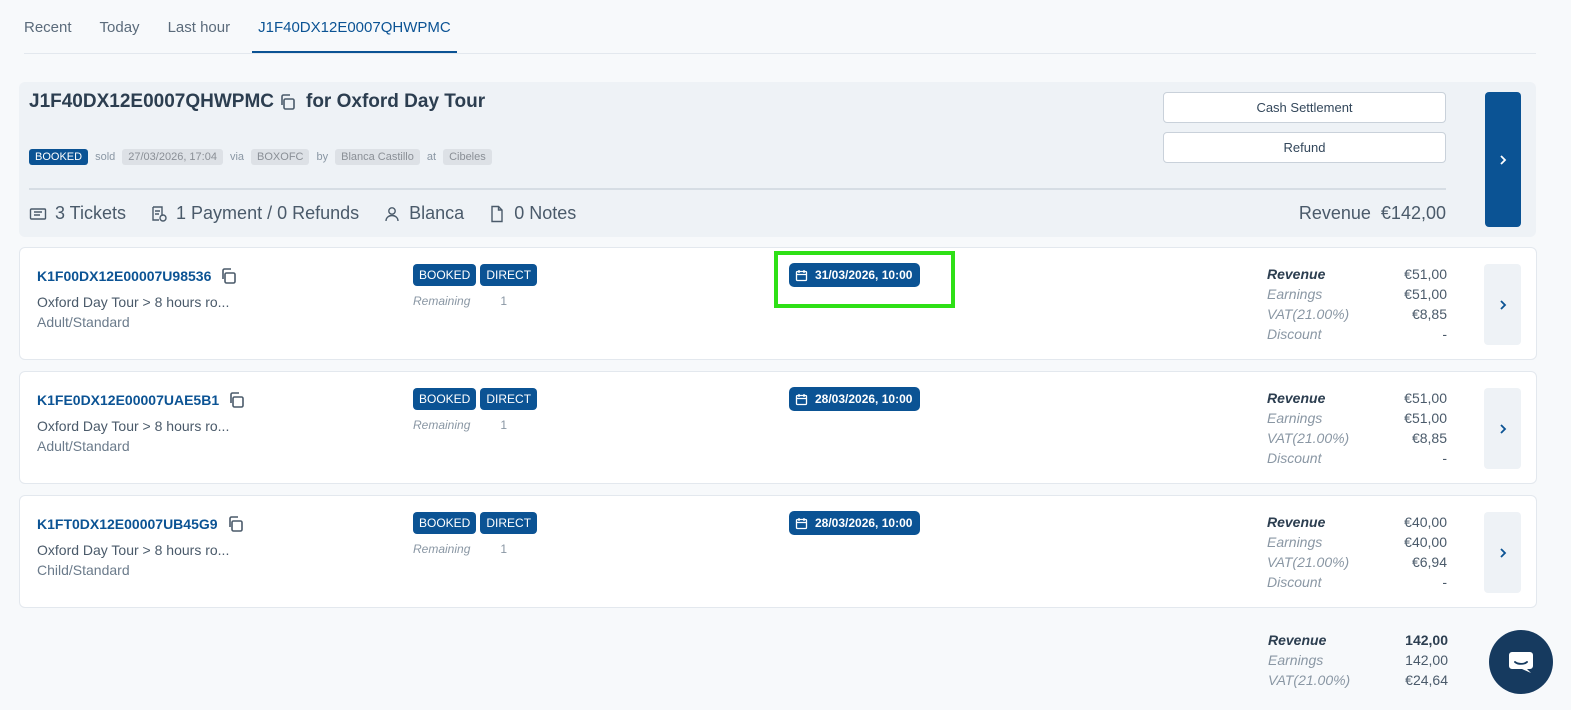 The width and height of the screenshot is (1571, 710). Describe the element at coordinates (83, 570) in the screenshot. I see `ticket-variant: Child/Standard` at that location.